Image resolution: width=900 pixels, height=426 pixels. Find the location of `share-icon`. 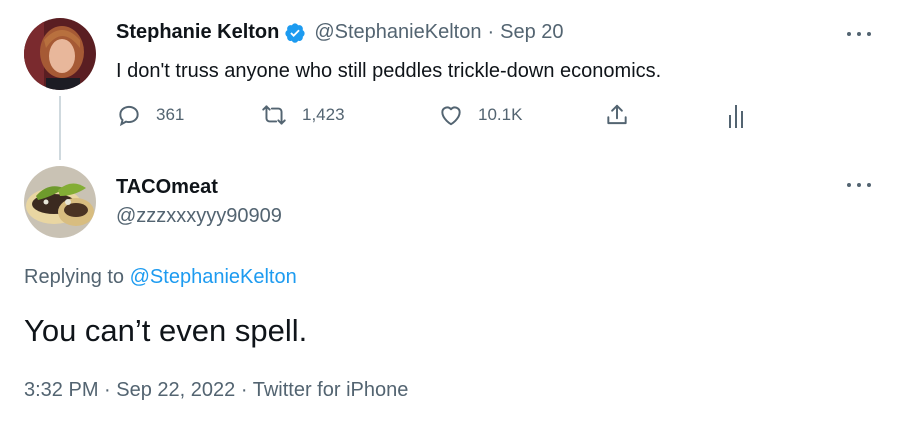

share-icon is located at coordinates (617, 115).